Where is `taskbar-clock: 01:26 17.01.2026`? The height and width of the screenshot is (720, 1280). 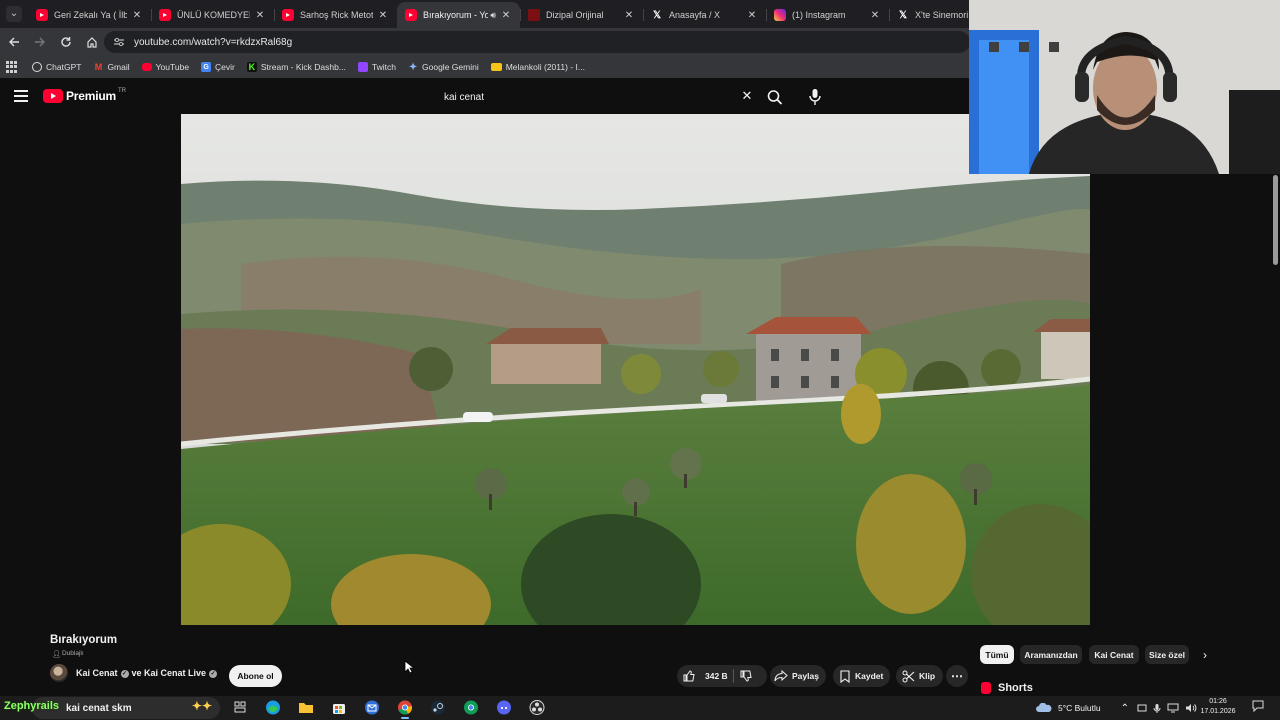
taskbar-clock: 01:26 17.01.2026 is located at coordinates (1218, 707).